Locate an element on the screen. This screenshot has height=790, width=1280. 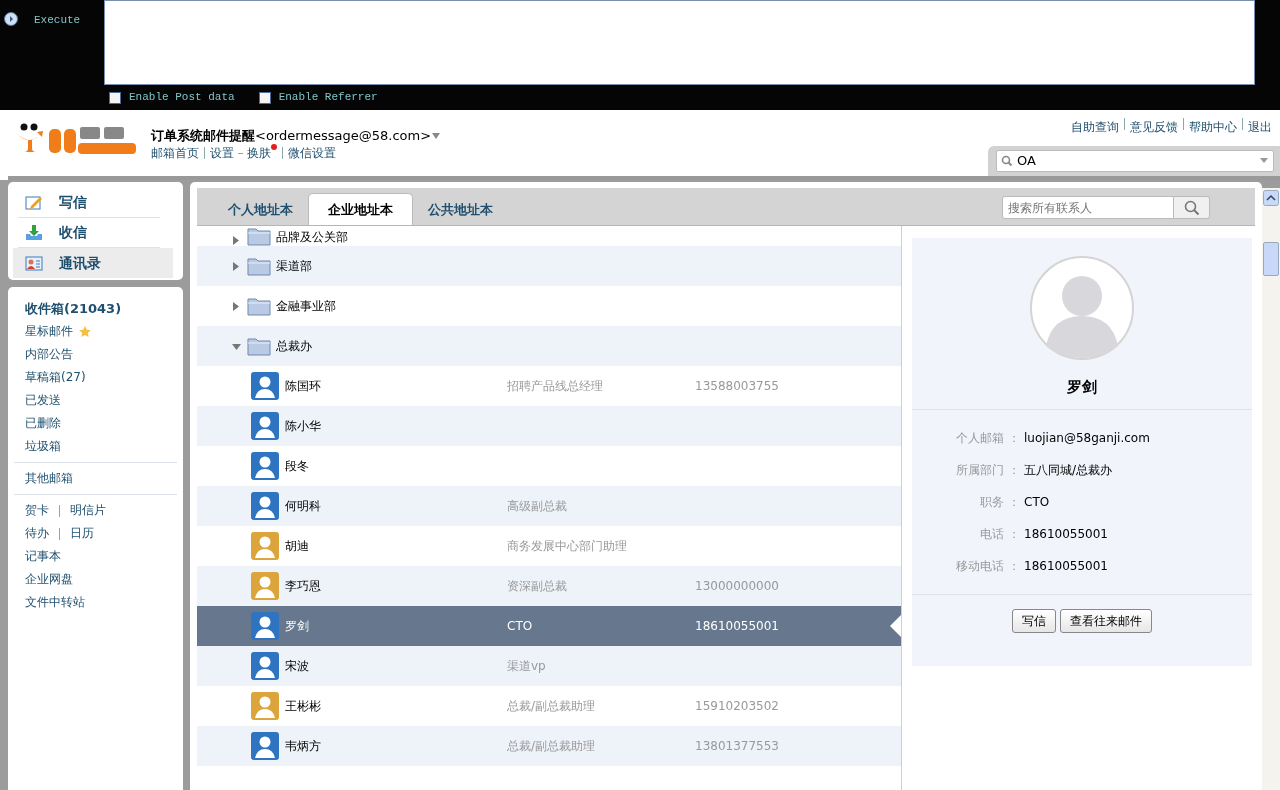
contact-name: 李巧恩 is located at coordinates (303, 586).